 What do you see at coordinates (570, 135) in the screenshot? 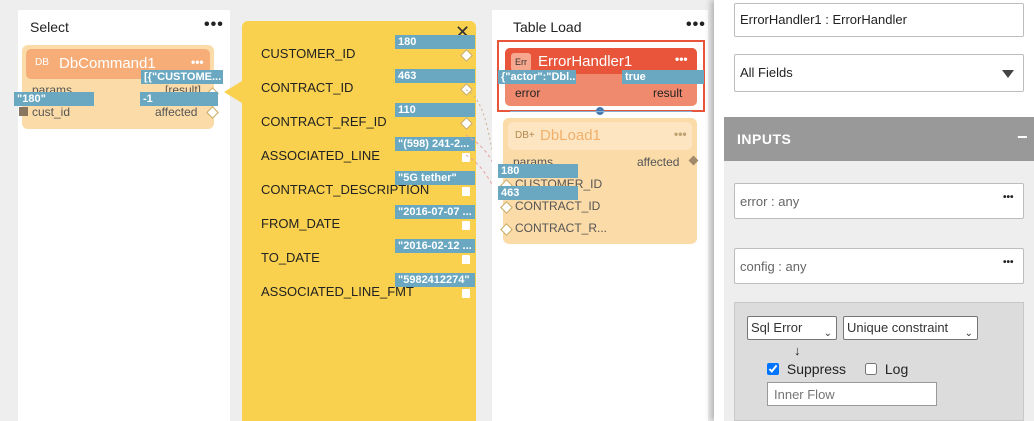
I see `node-name: DbLoad1` at bounding box center [570, 135].